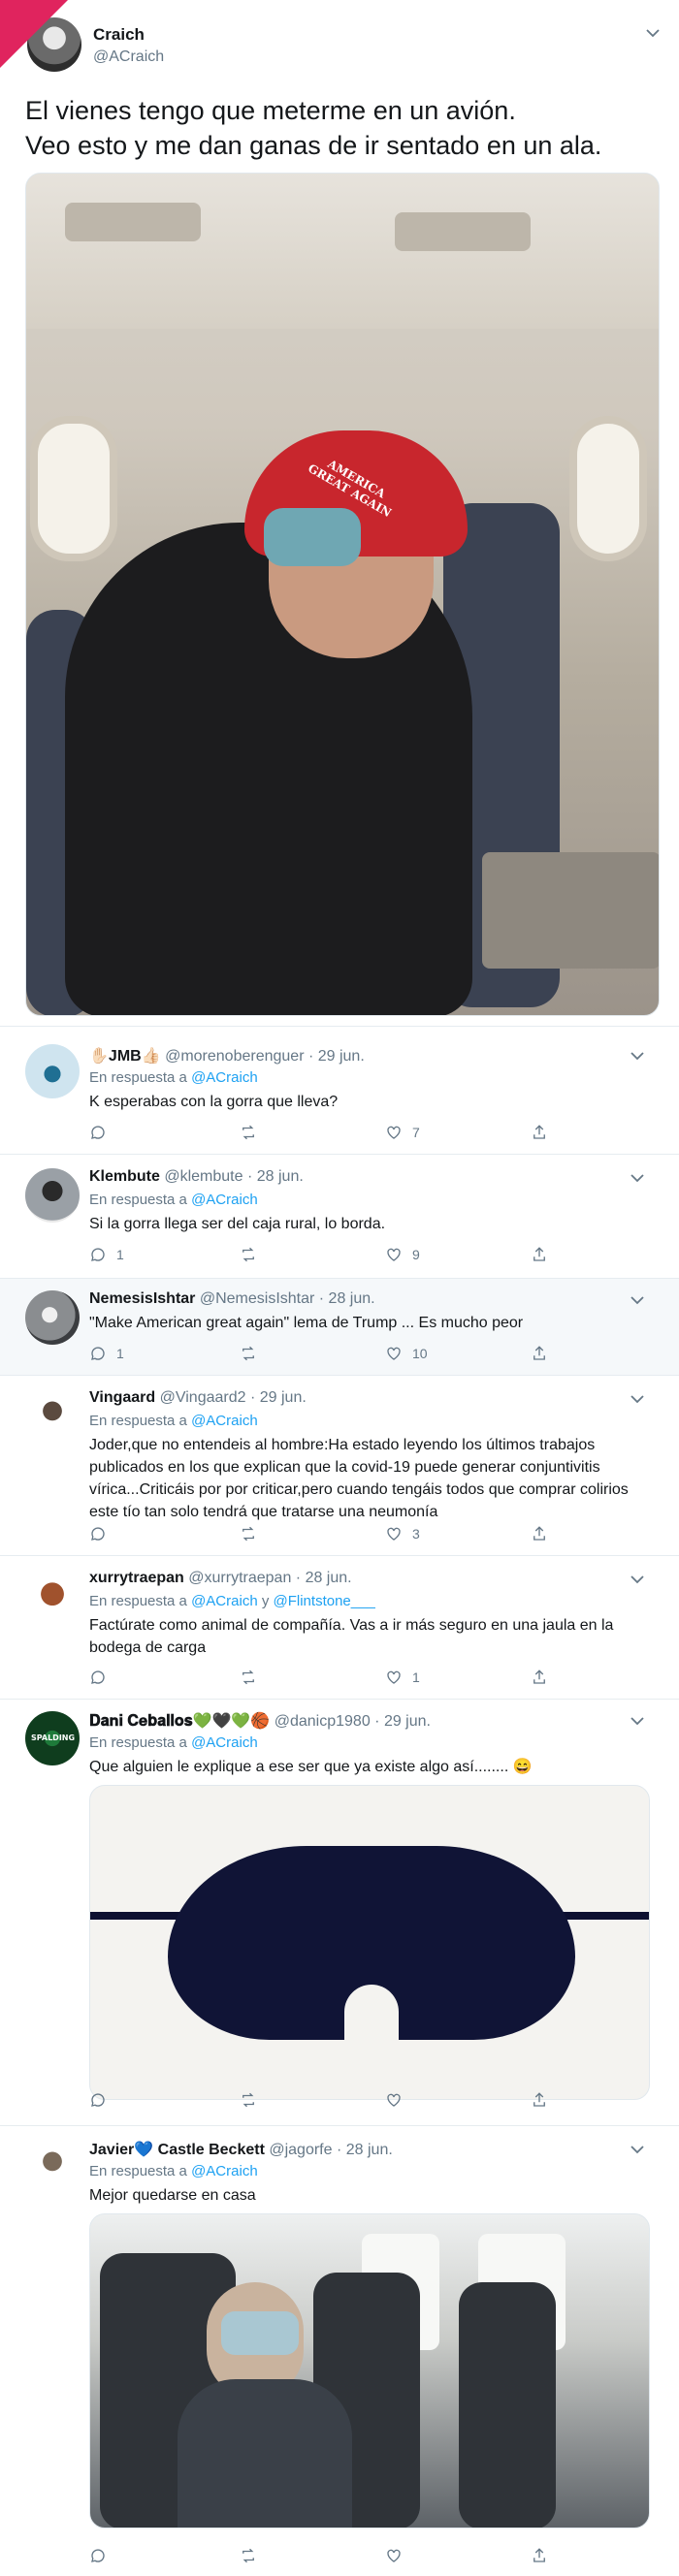 Image resolution: width=679 pixels, height=2576 pixels. What do you see at coordinates (260, 1721) in the screenshot?
I see `reply-author: 𝐃𝐚𝐧𝐢 𝐂𝐞𝐛𝐚𝐥𝐥𝐨𝐬💚🖤💚🏀 @danicp1980 · 29 jun.` at bounding box center [260, 1721].